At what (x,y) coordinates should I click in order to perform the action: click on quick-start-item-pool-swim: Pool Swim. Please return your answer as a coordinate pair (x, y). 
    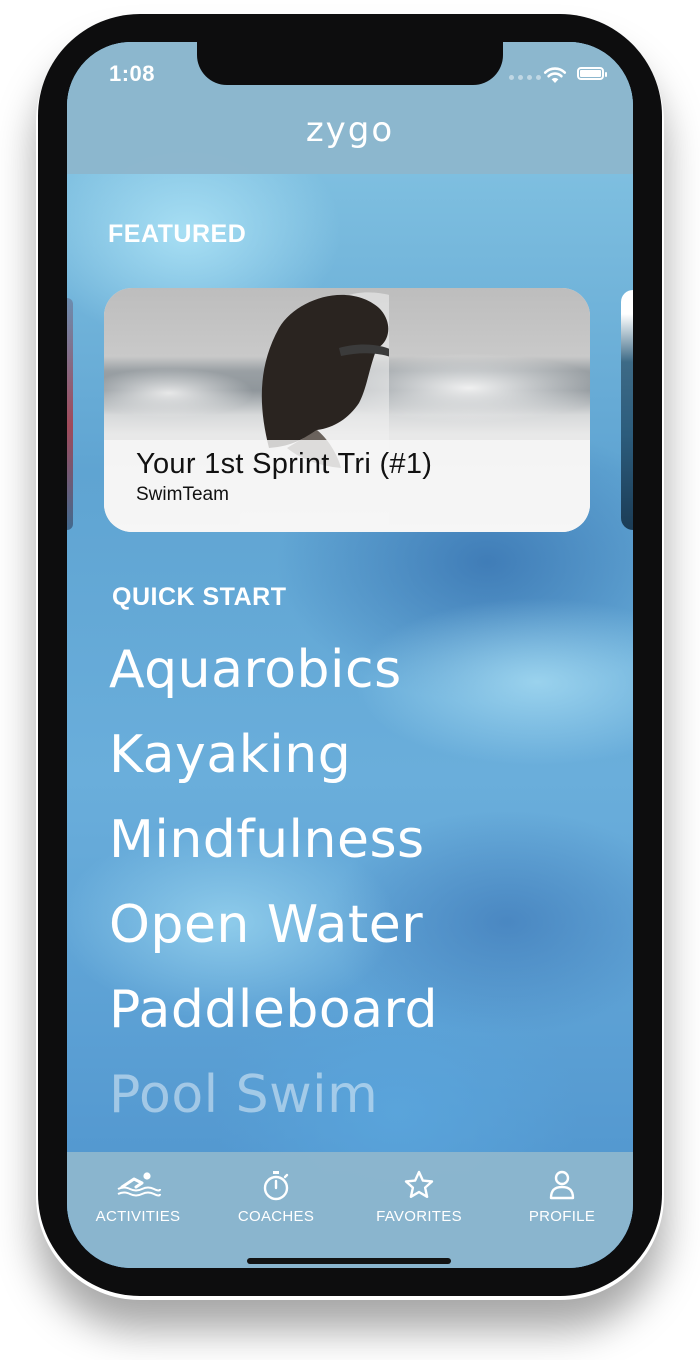
    Looking at the image, I should click on (243, 1095).